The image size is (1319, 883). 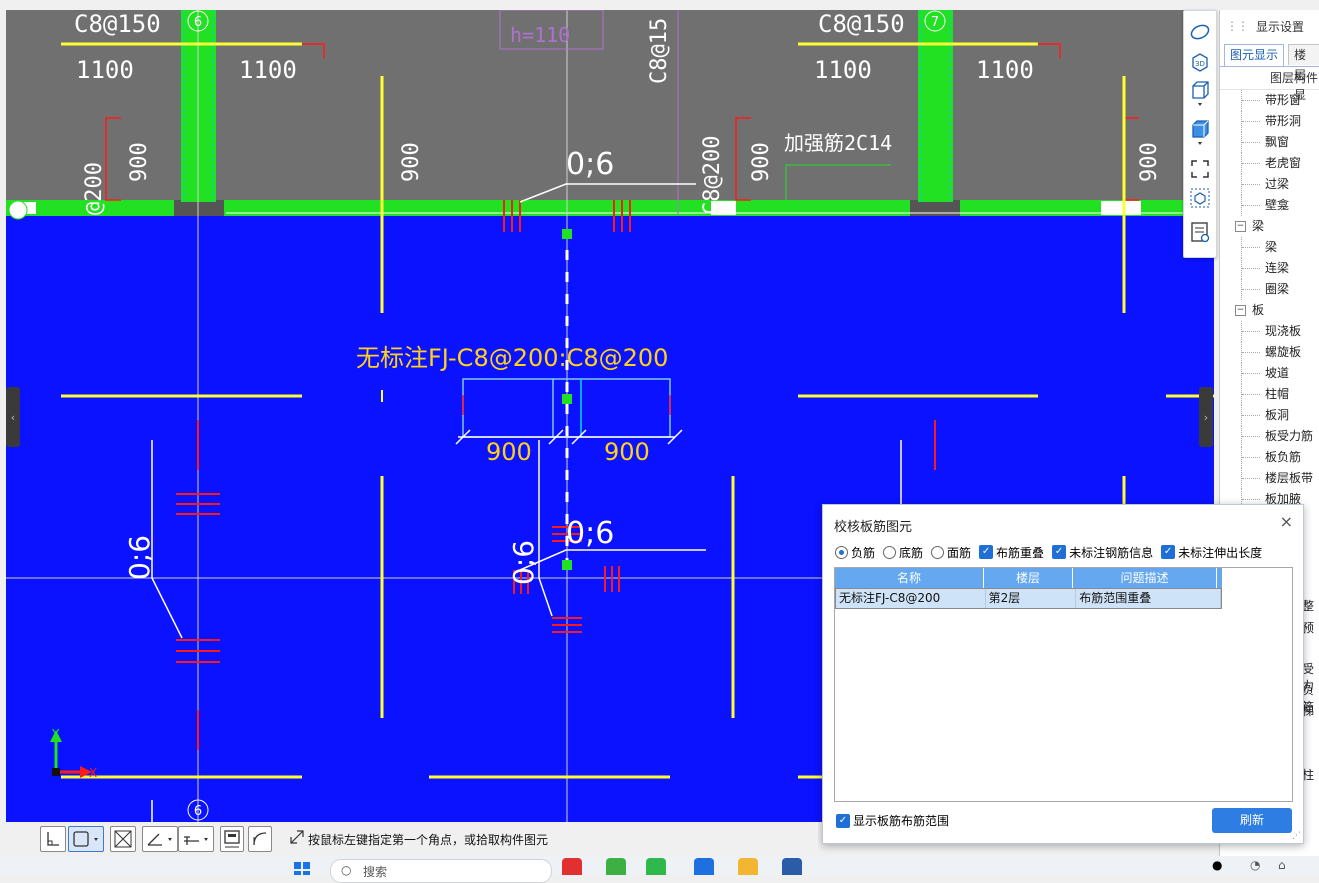 What do you see at coordinates (1269, 289) in the screenshot?
I see `tree-item: 圈梁` at bounding box center [1269, 289].